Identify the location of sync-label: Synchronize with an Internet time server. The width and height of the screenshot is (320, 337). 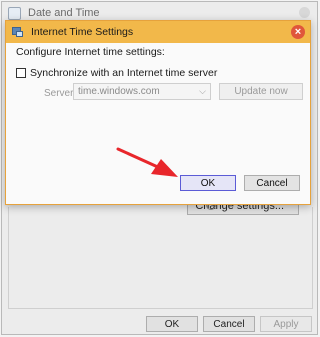
(123, 73).